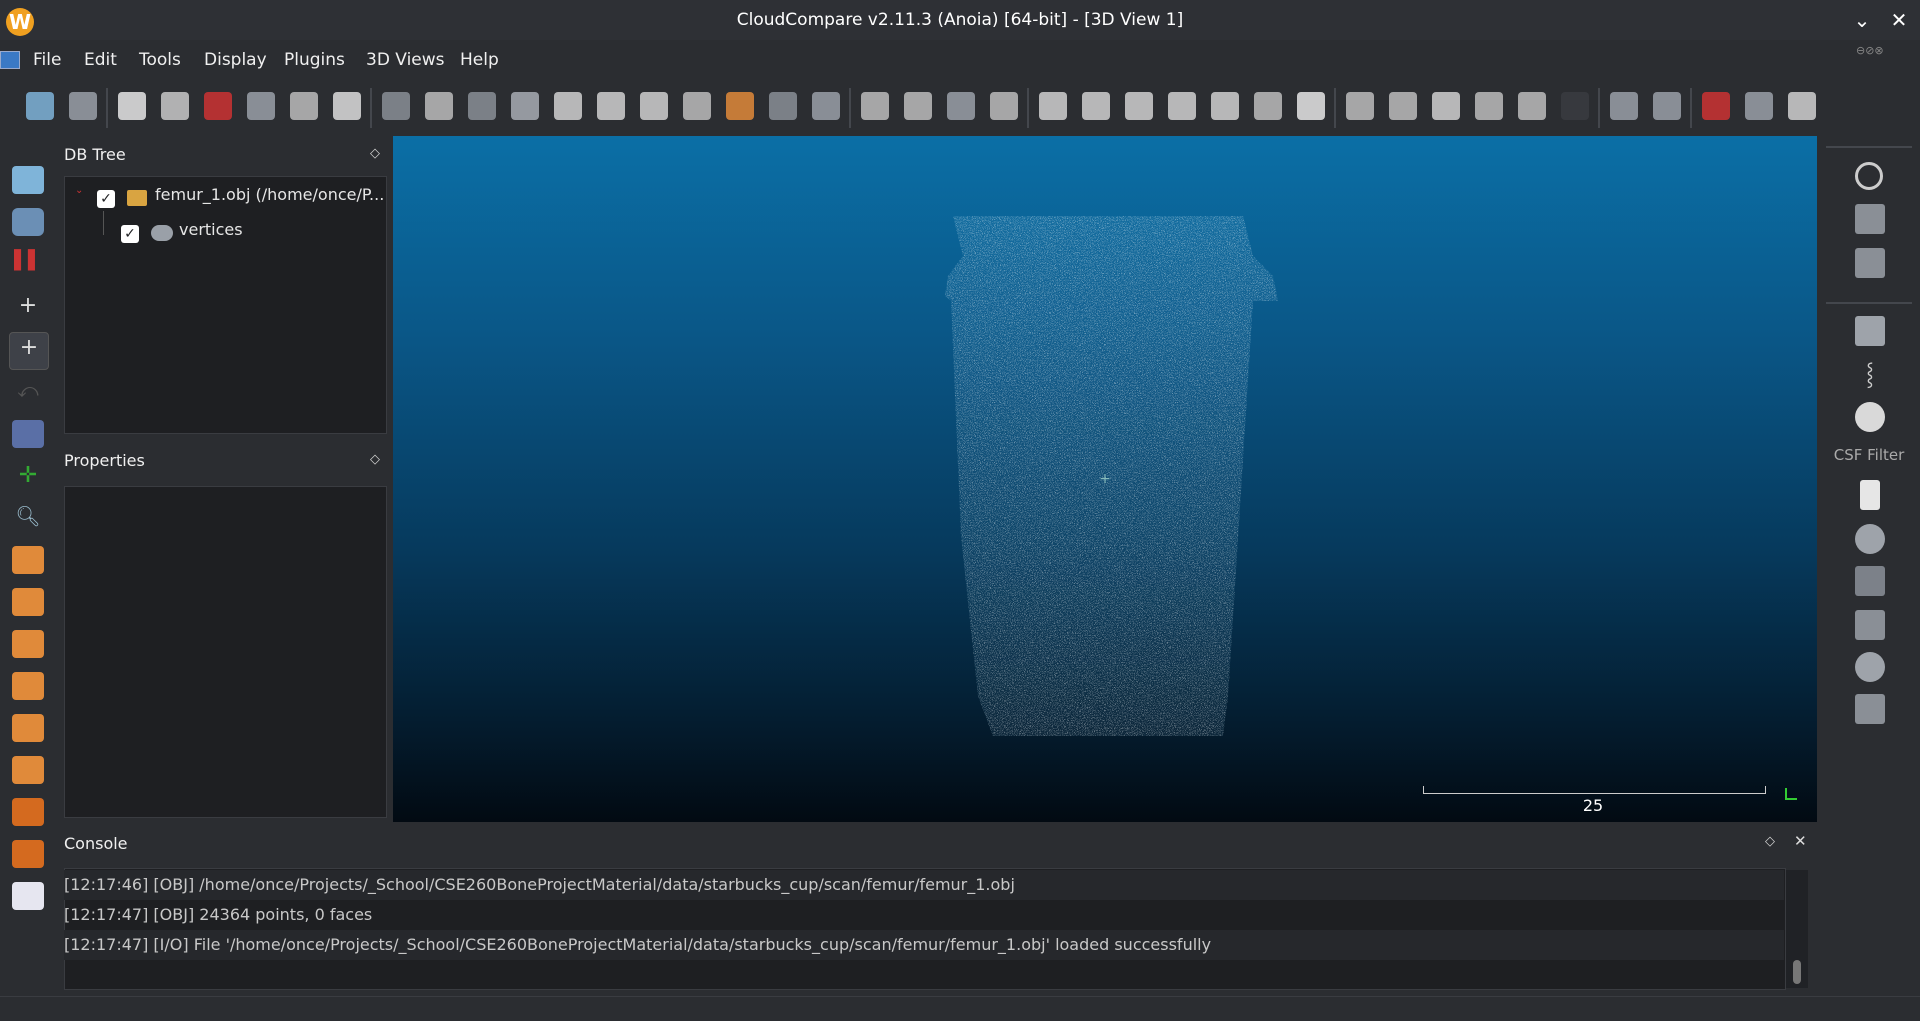 The image size is (1920, 1021). What do you see at coordinates (1182, 106) in the screenshot?
I see `compute-icon` at bounding box center [1182, 106].